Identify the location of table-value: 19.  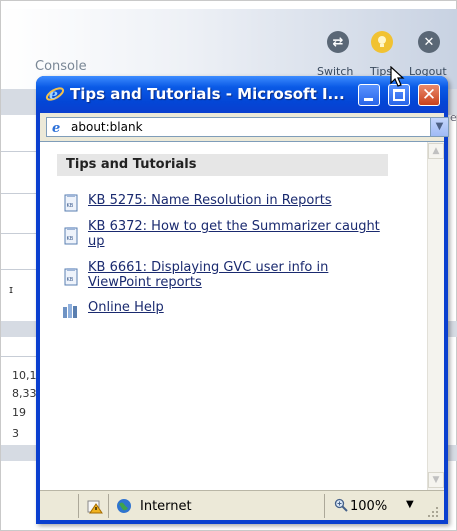
(19, 412).